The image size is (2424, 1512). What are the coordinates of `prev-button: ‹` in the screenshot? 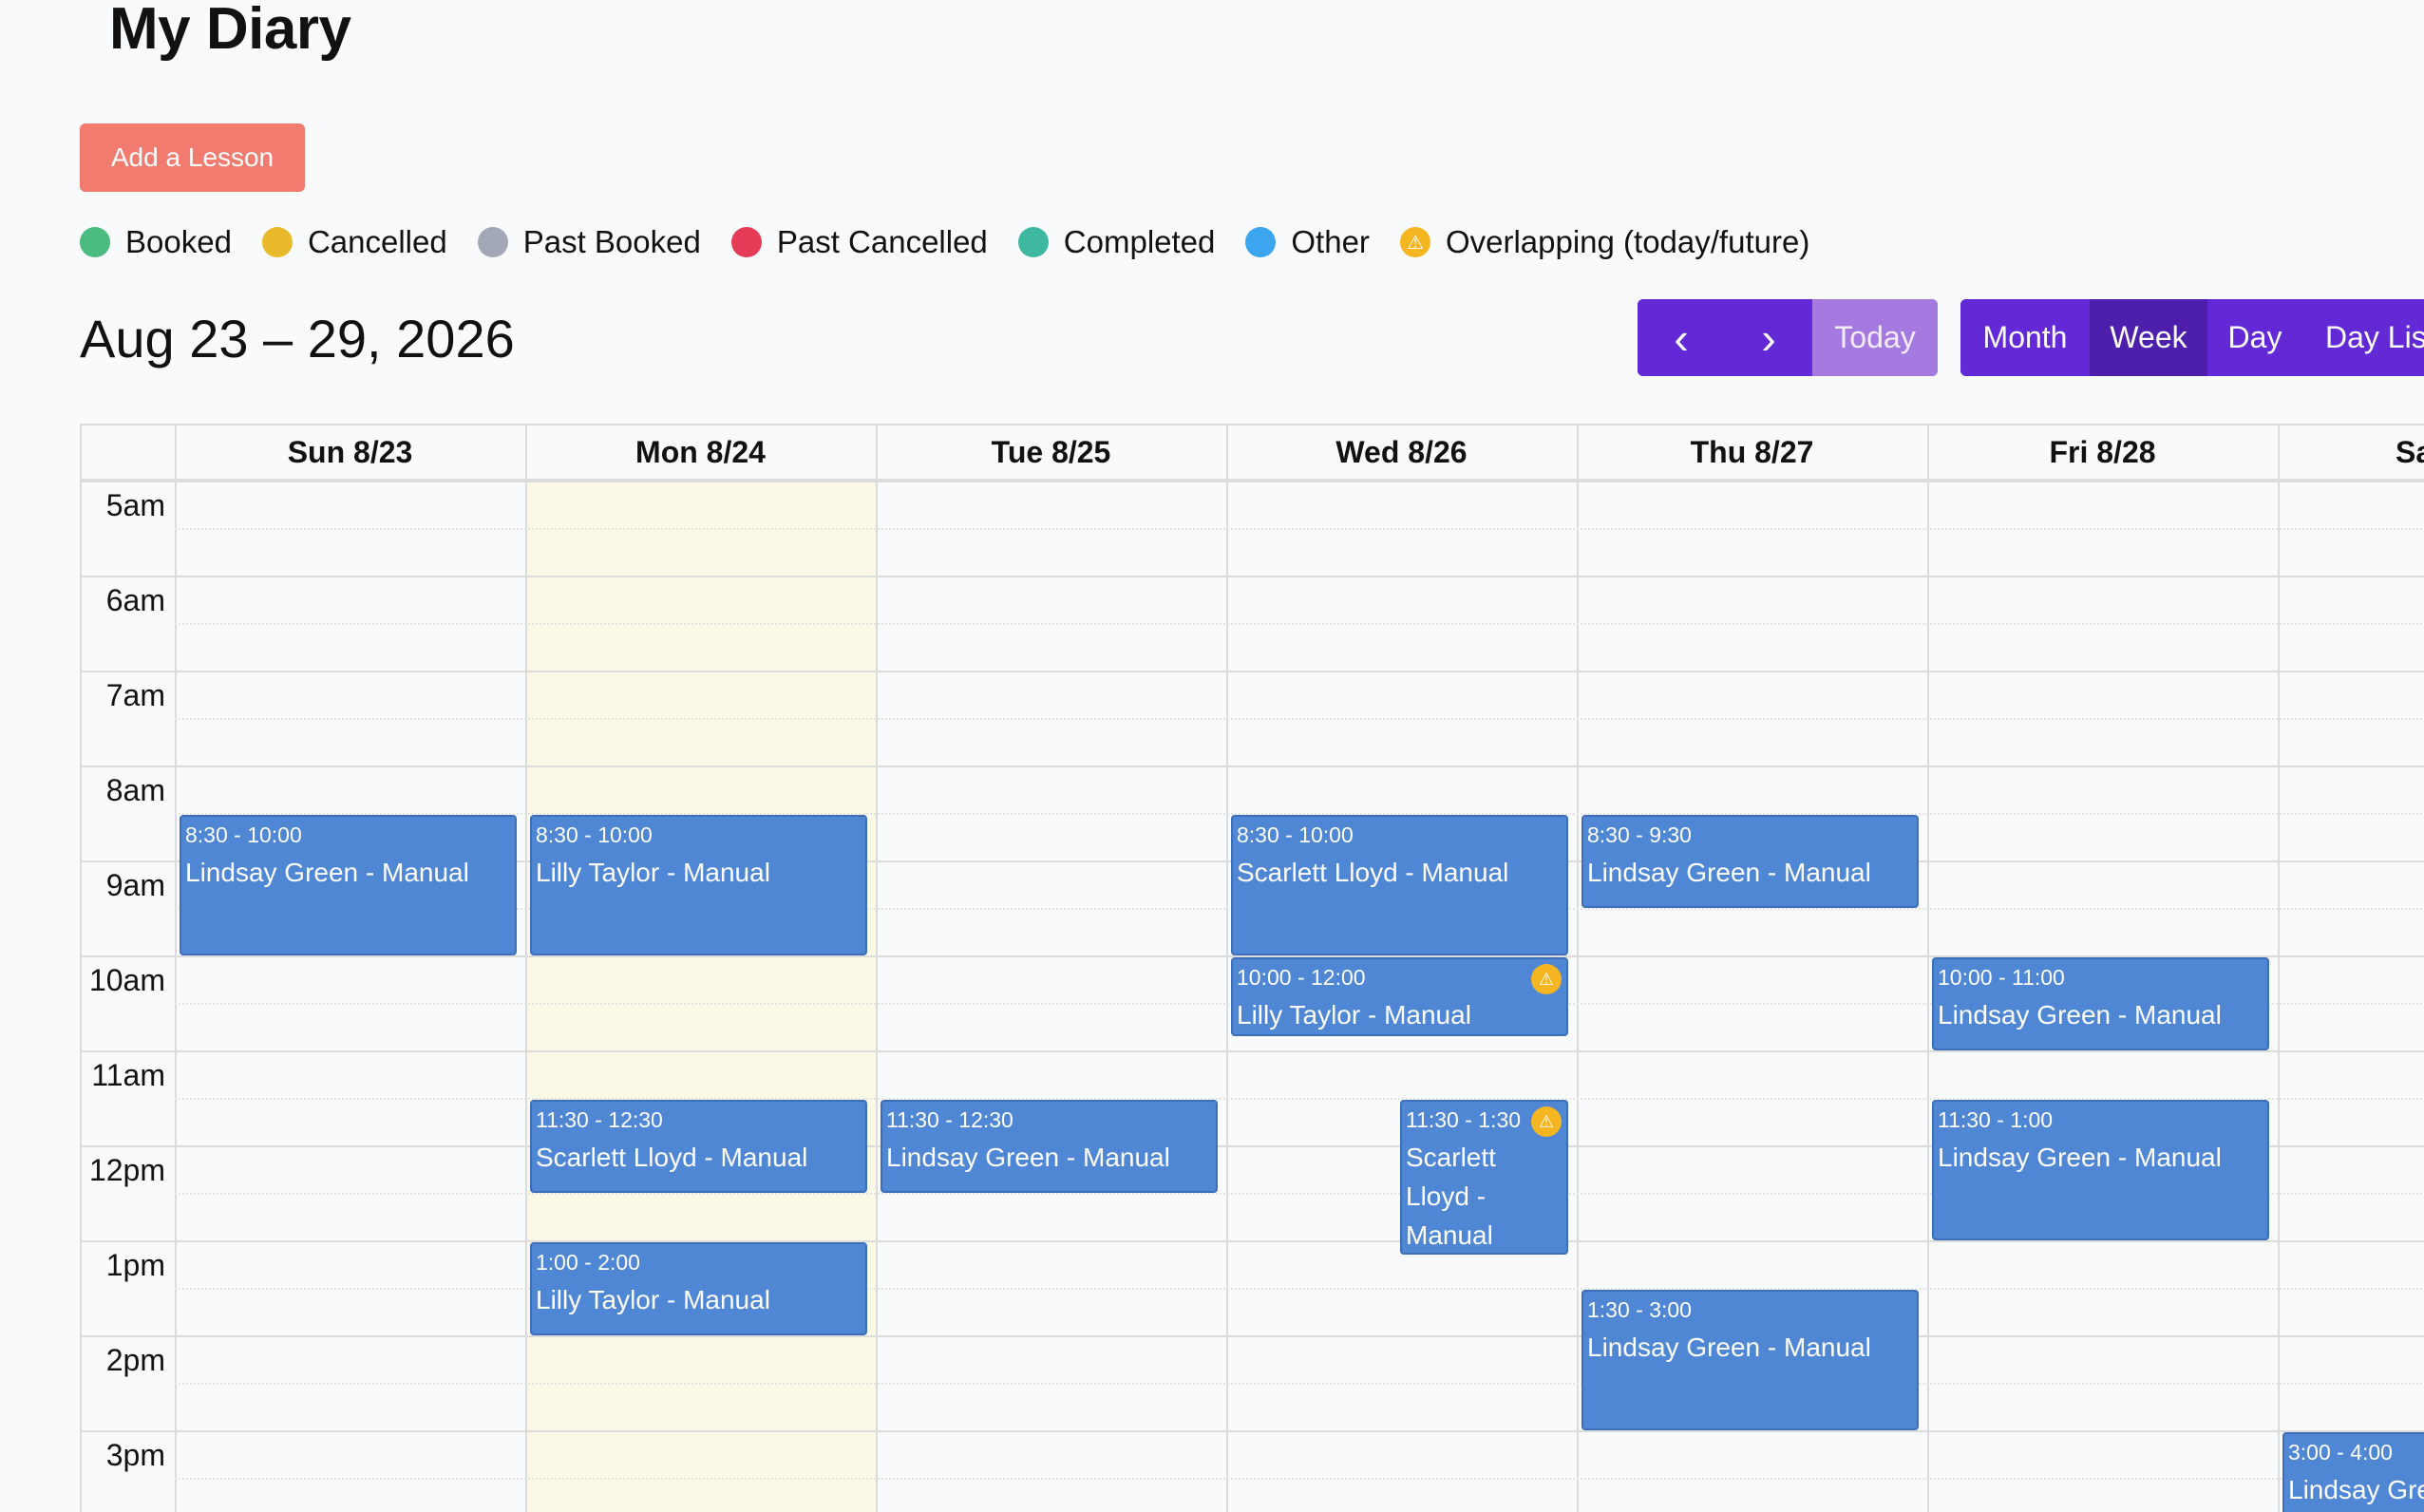 It's located at (1681, 338).